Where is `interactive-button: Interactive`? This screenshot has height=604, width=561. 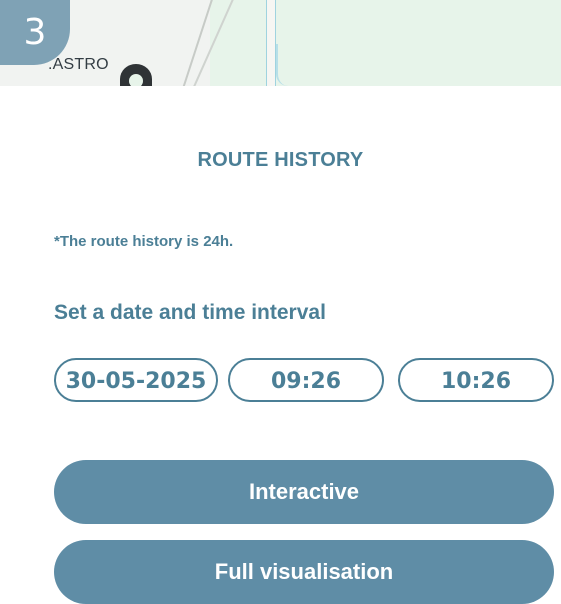
interactive-button: Interactive is located at coordinates (304, 492).